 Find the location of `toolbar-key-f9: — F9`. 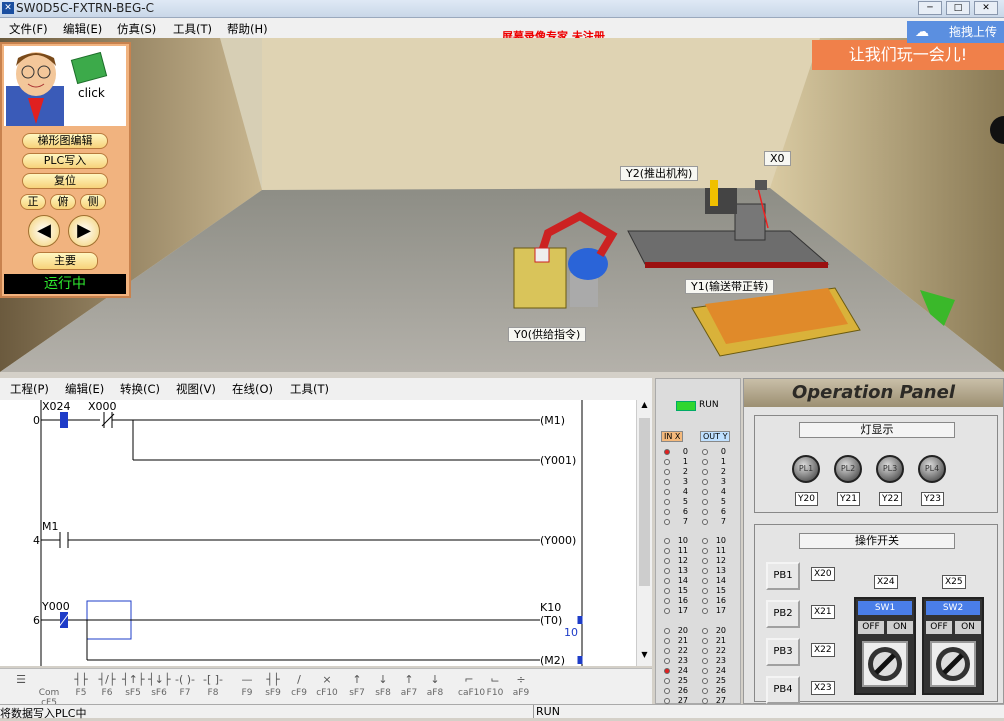

toolbar-key-f9: — F9 is located at coordinates (247, 686).